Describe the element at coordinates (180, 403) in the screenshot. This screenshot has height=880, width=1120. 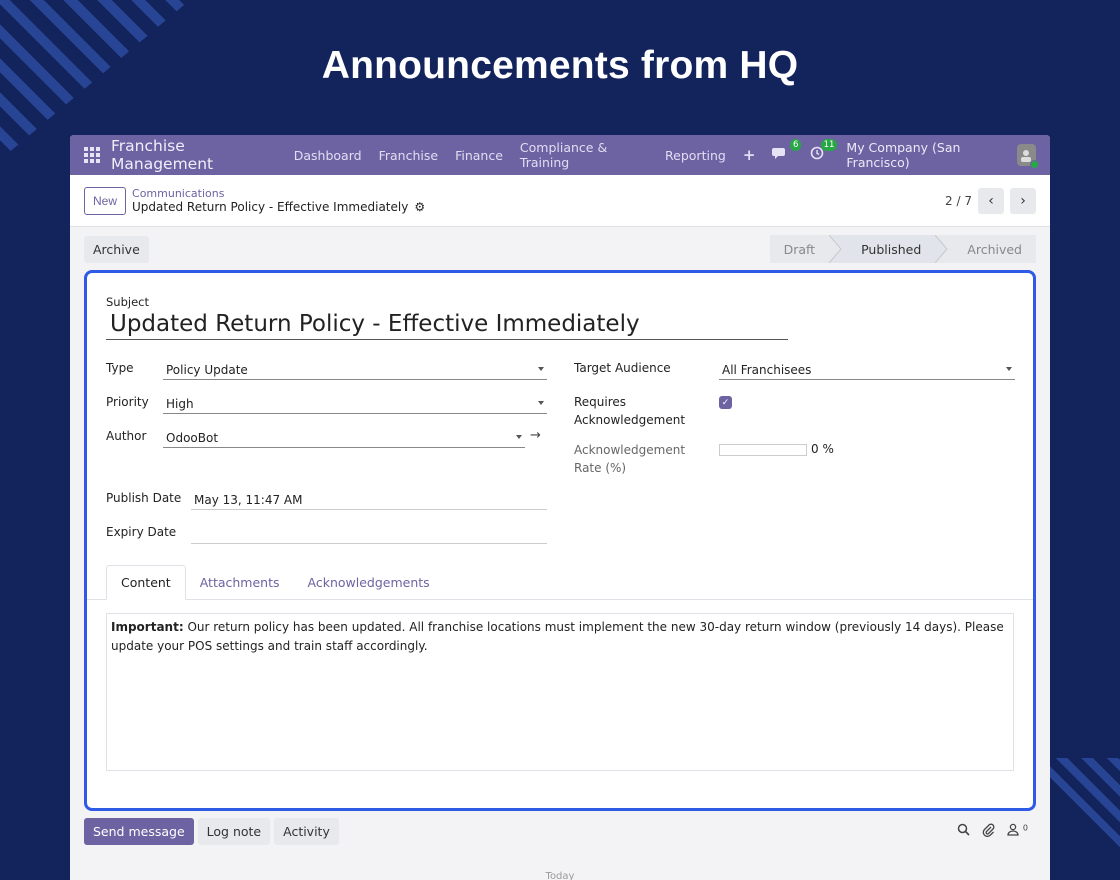
I see `priority-value: High` at that location.